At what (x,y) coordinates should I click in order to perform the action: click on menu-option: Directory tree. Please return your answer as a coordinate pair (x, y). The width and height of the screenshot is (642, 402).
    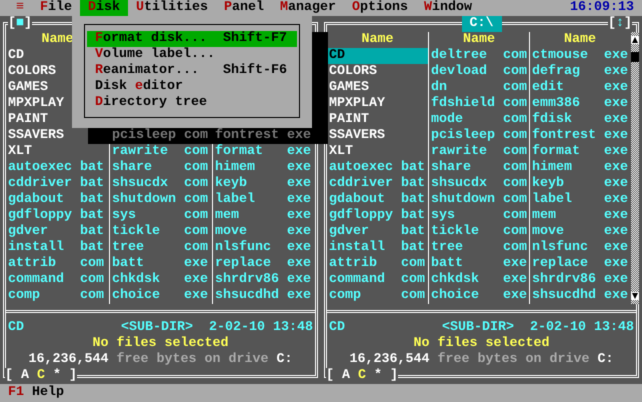
    Looking at the image, I should click on (192, 103).